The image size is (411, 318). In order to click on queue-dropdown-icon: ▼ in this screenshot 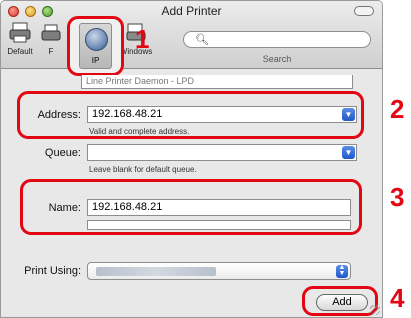, I will do `click(348, 152)`.